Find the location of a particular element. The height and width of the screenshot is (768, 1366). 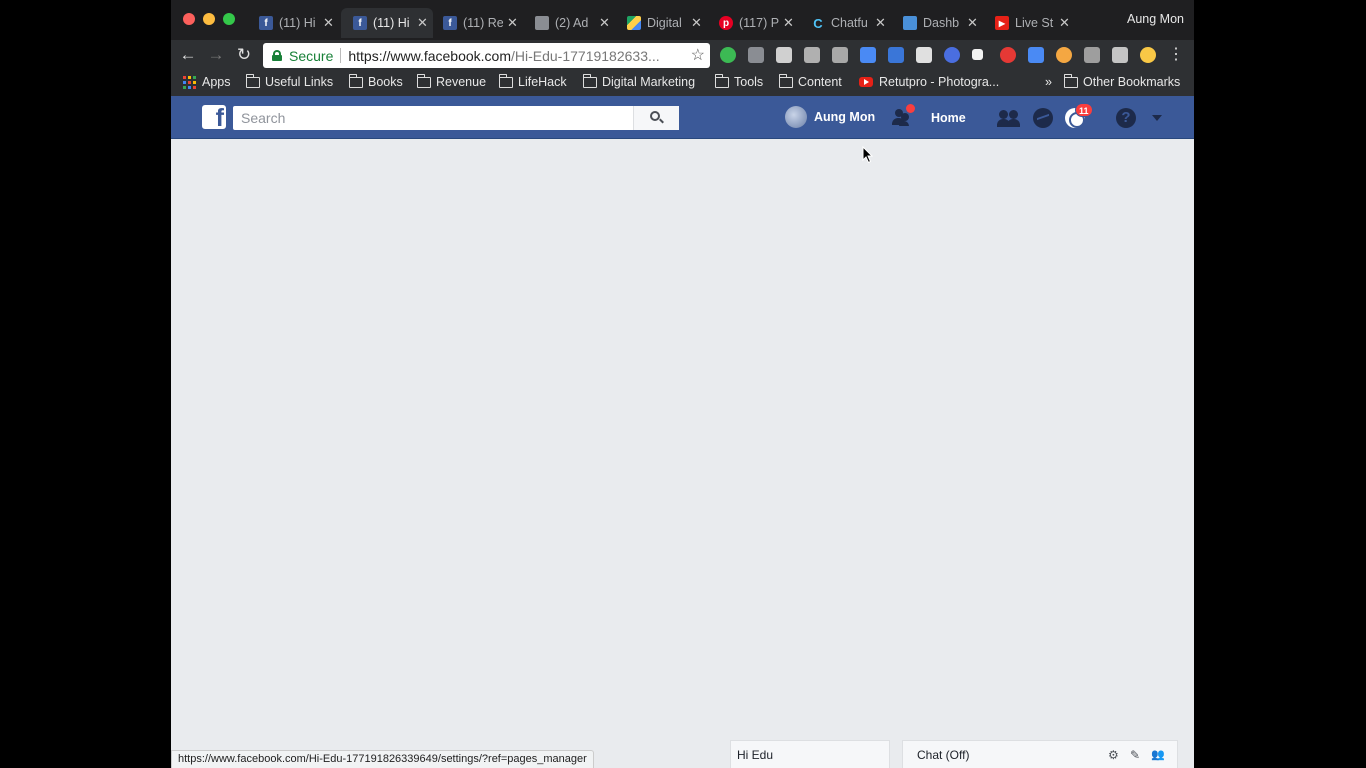

search-box is located at coordinates (456, 118).